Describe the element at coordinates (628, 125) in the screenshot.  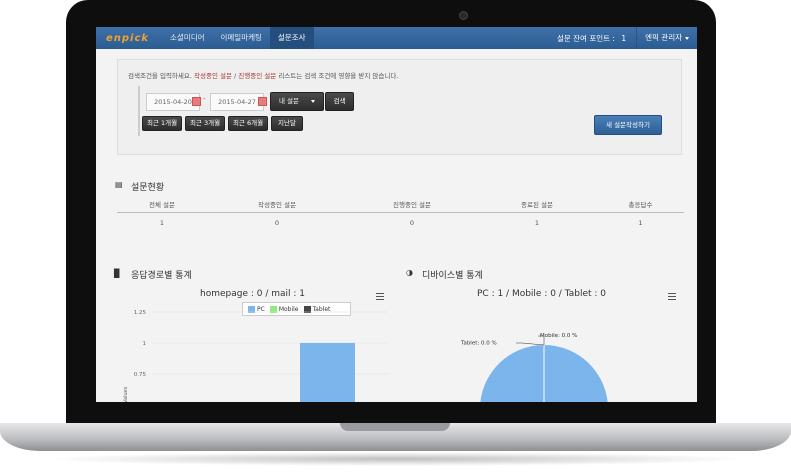
I see `new-survey-button: 새 설문작성하기` at that location.